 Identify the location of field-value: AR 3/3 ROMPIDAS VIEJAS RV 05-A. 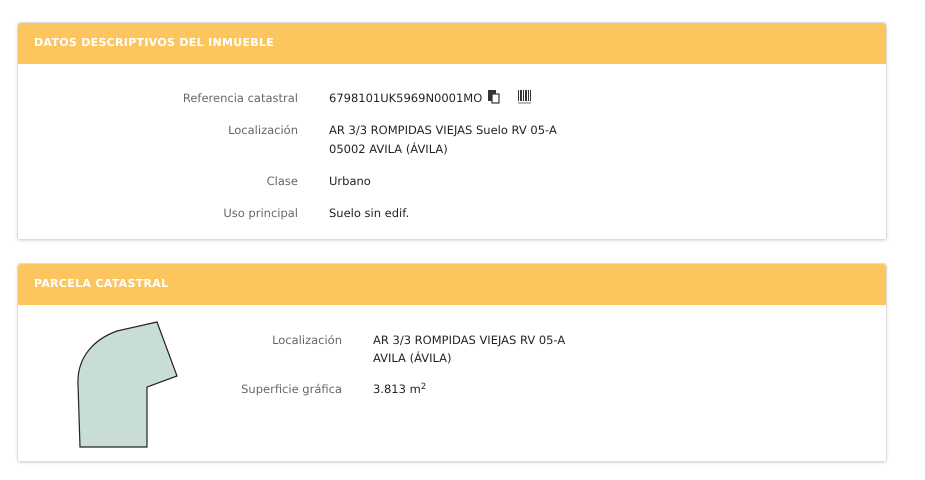
(469, 340).